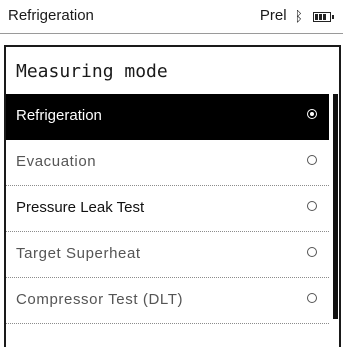  What do you see at coordinates (80, 207) in the screenshot?
I see `mode-item-label: Pressure Leak Test` at bounding box center [80, 207].